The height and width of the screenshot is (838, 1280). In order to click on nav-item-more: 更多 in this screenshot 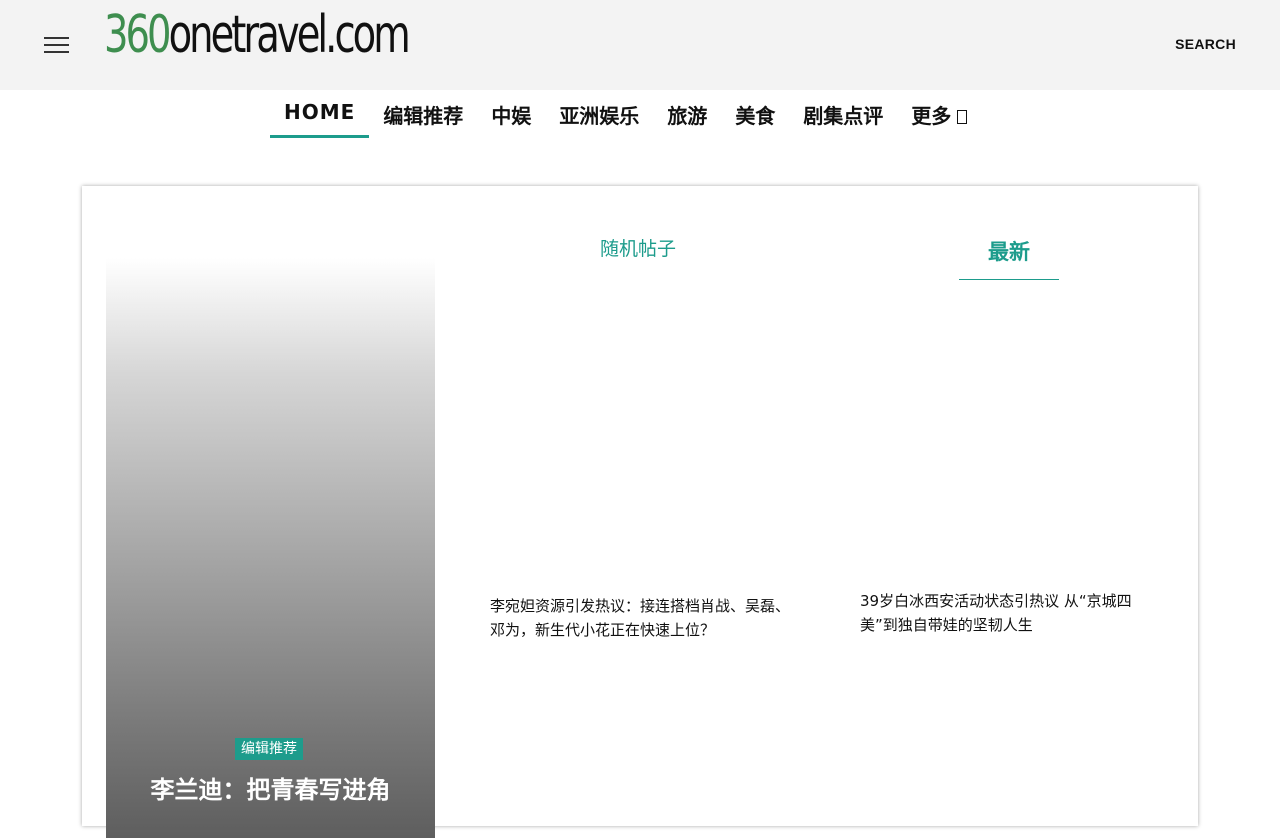, I will do `click(939, 117)`.